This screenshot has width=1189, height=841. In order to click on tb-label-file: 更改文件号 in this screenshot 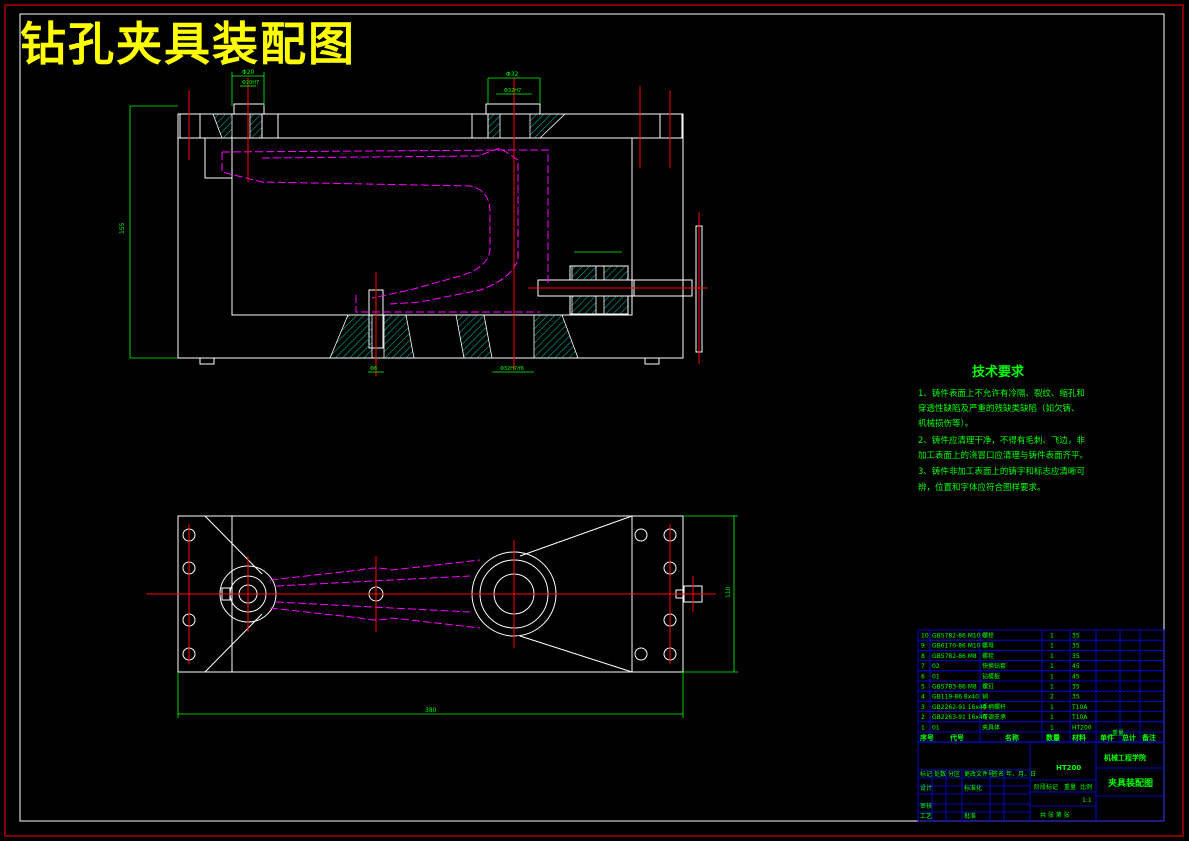, I will do `click(979, 774)`.